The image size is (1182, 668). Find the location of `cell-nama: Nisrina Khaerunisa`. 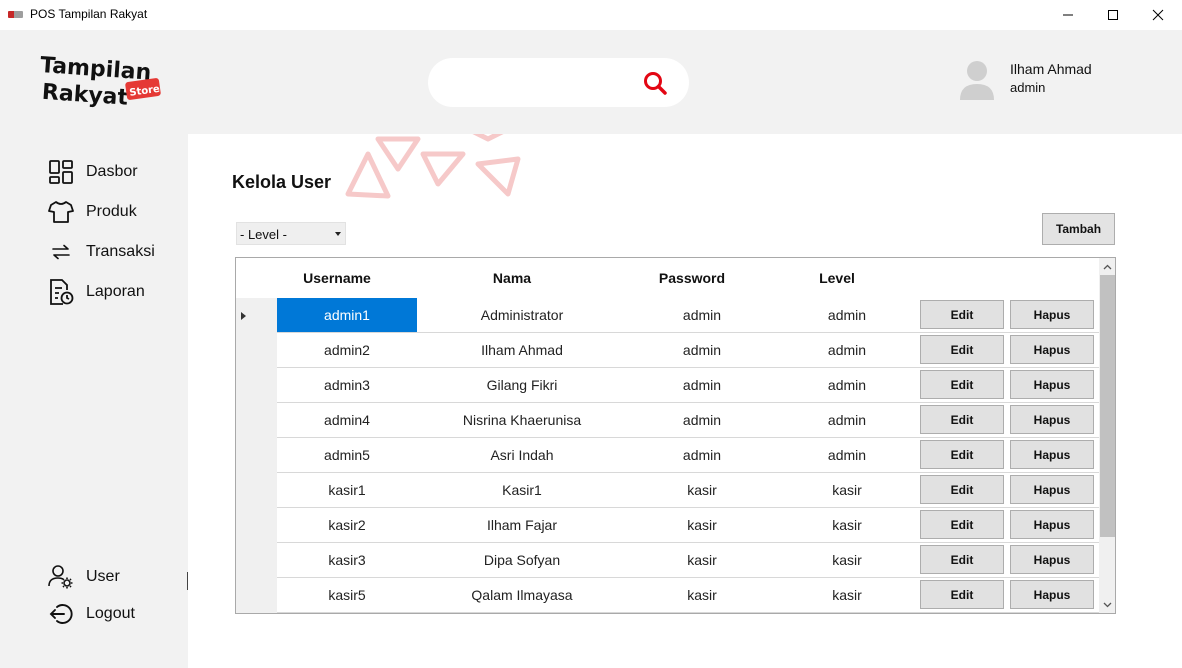

cell-nama: Nisrina Khaerunisa is located at coordinates (522, 420).